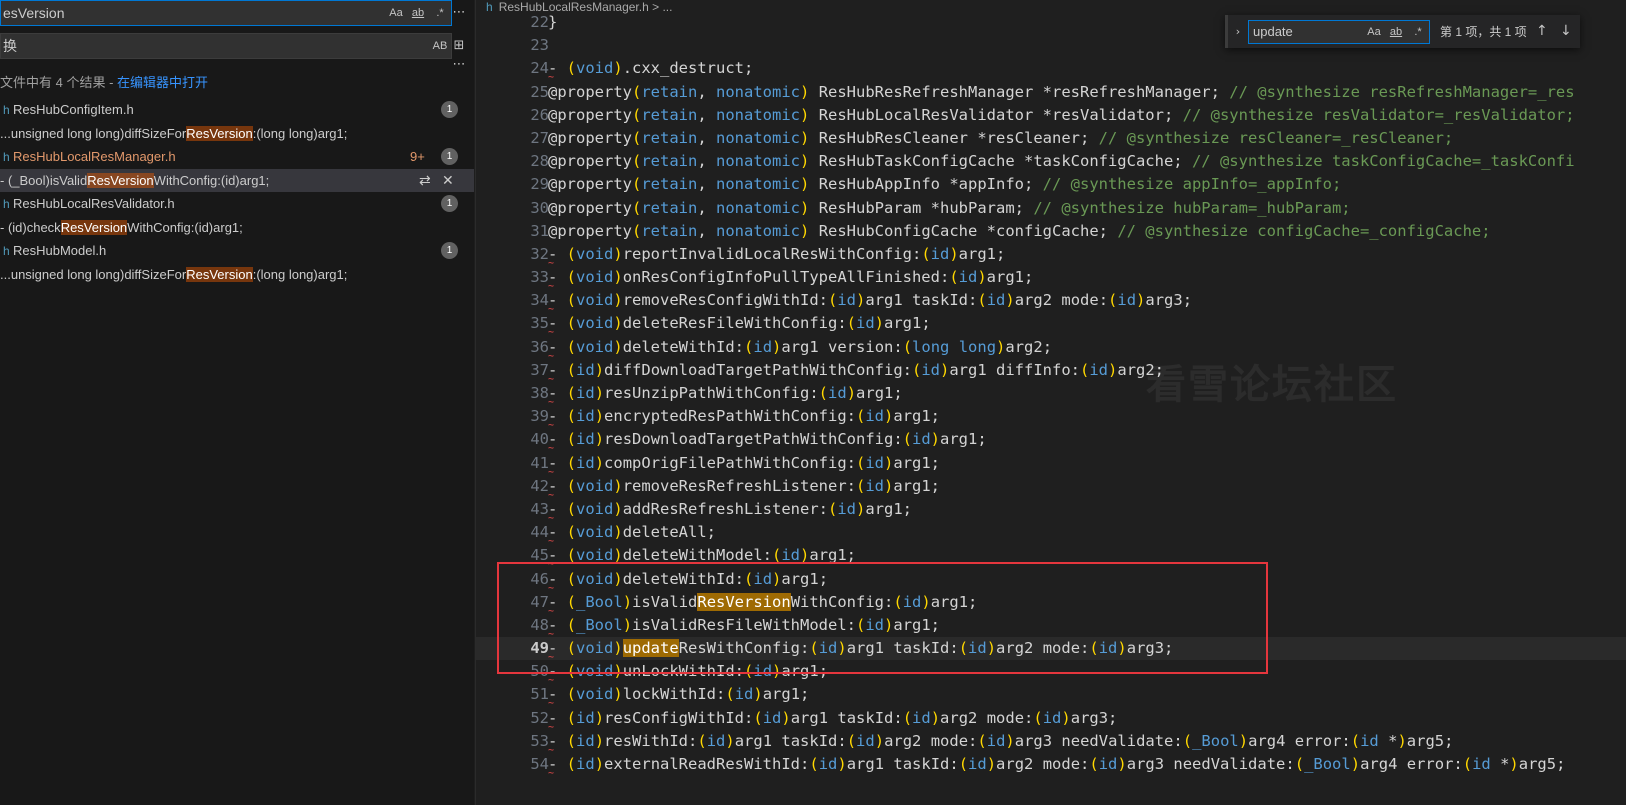 The height and width of the screenshot is (805, 1626). What do you see at coordinates (552, 22) in the screenshot?
I see `code-text: }` at bounding box center [552, 22].